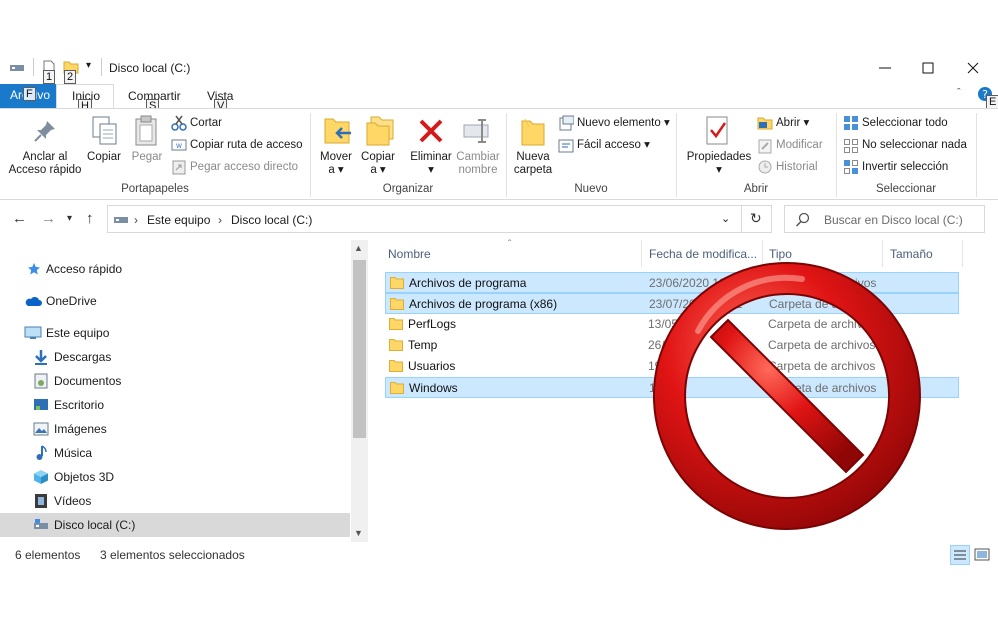 This screenshot has width=998, height=626. What do you see at coordinates (905, 123) in the screenshot?
I see `select-all-button: Seleccionar todo` at bounding box center [905, 123].